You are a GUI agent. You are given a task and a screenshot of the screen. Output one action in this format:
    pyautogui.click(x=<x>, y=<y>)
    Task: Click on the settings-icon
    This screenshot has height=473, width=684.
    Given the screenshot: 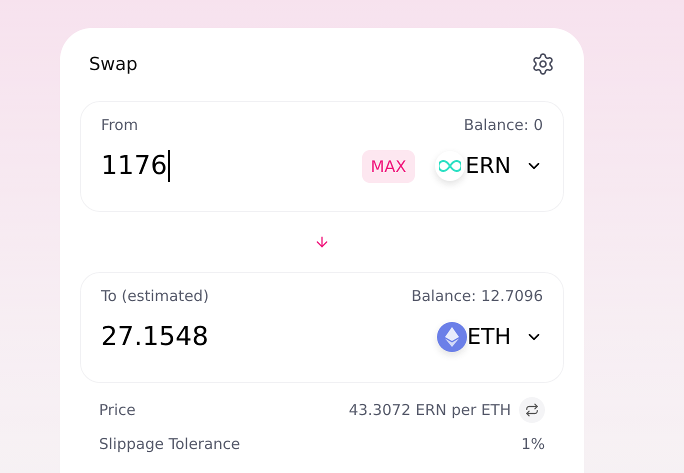 What is the action you would take?
    pyautogui.click(x=543, y=64)
    